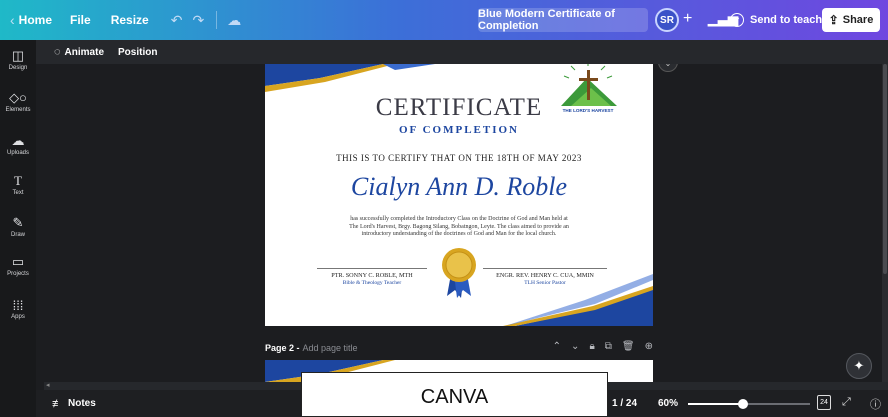 This screenshot has width=888, height=417. Describe the element at coordinates (687, 19) in the screenshot. I see `add-collaborator-icon: +` at that location.